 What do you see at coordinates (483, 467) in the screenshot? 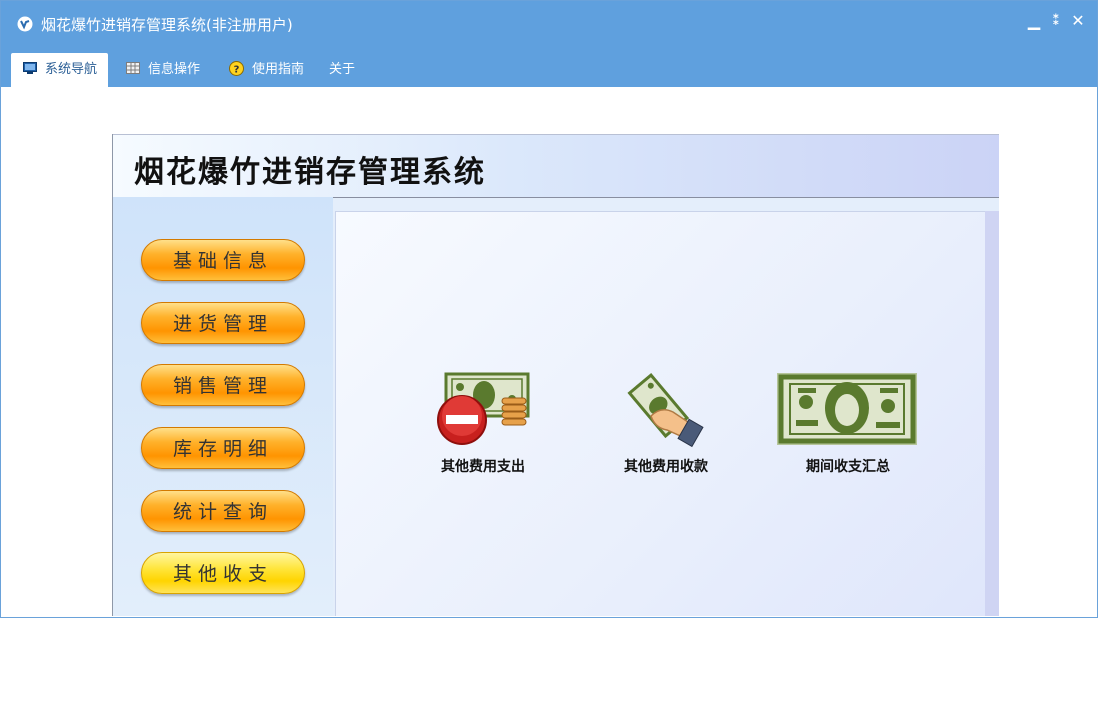
I see `function-label: 其他费用支出` at bounding box center [483, 467].